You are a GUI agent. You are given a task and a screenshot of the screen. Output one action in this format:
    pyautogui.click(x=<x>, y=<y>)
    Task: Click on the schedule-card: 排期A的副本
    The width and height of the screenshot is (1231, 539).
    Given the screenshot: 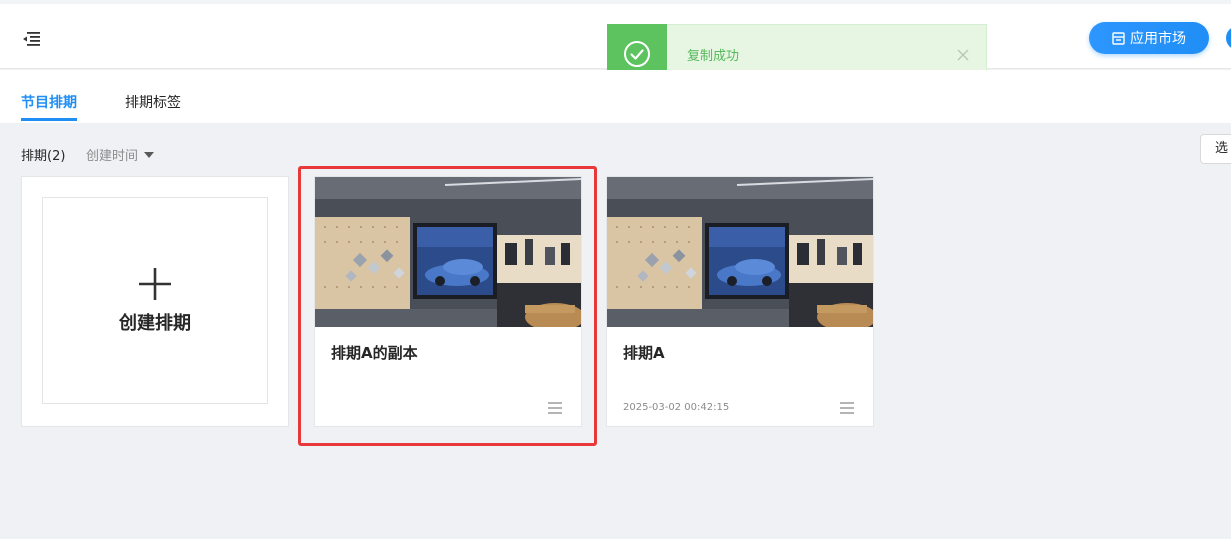 What is the action you would take?
    pyautogui.click(x=448, y=301)
    